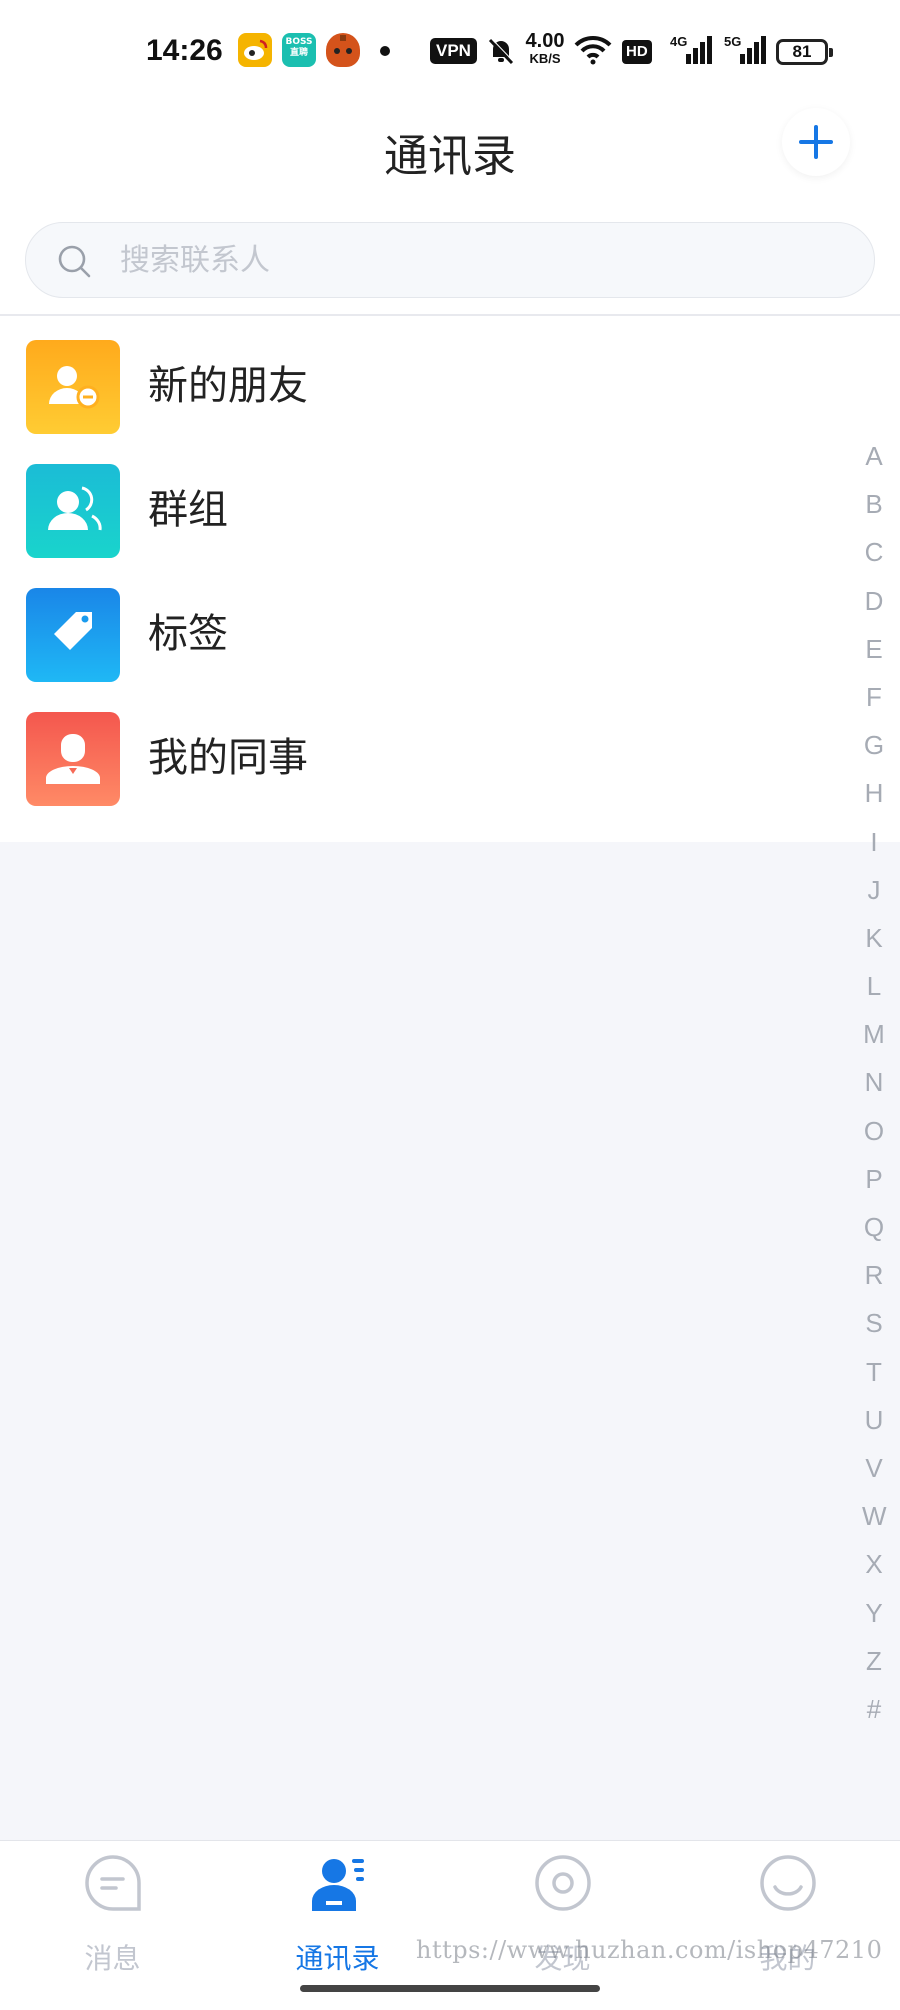  What do you see at coordinates (874, 552) in the screenshot?
I see `index-letter: C` at bounding box center [874, 552].